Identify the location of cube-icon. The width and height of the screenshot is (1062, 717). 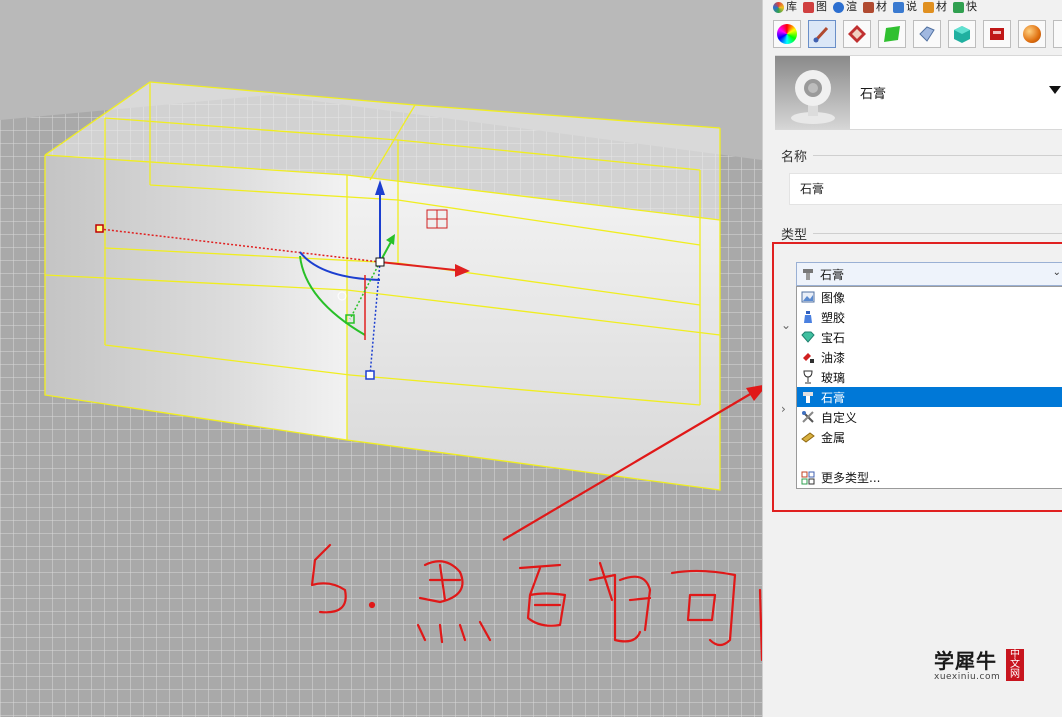
(962, 34).